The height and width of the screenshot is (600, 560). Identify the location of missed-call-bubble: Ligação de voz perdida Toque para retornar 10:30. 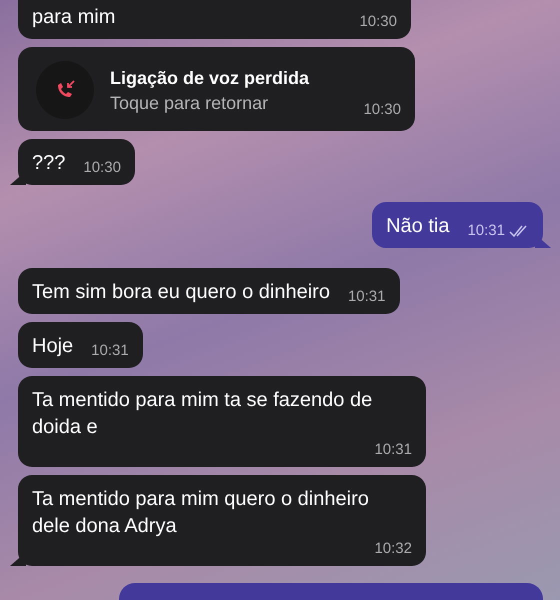
(216, 89).